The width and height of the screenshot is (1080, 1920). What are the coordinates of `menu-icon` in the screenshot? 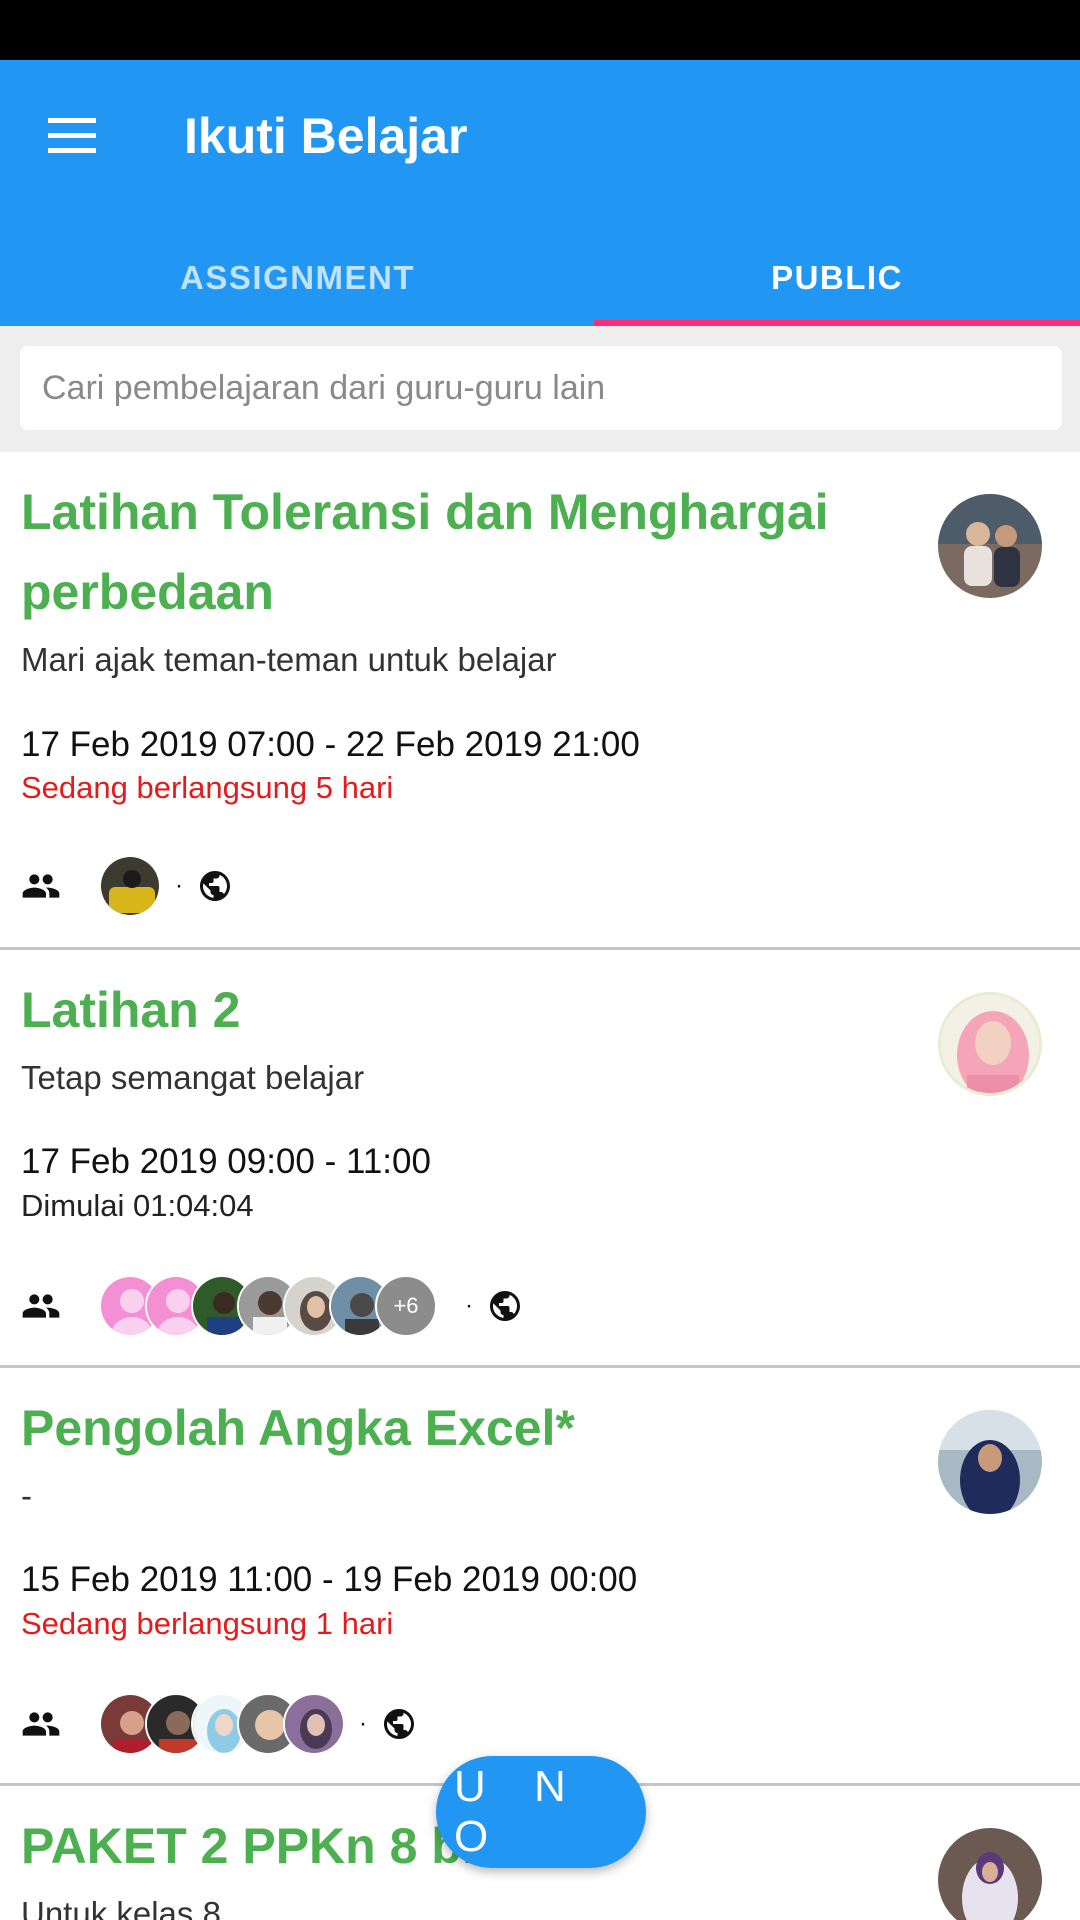 It's located at (72, 135).